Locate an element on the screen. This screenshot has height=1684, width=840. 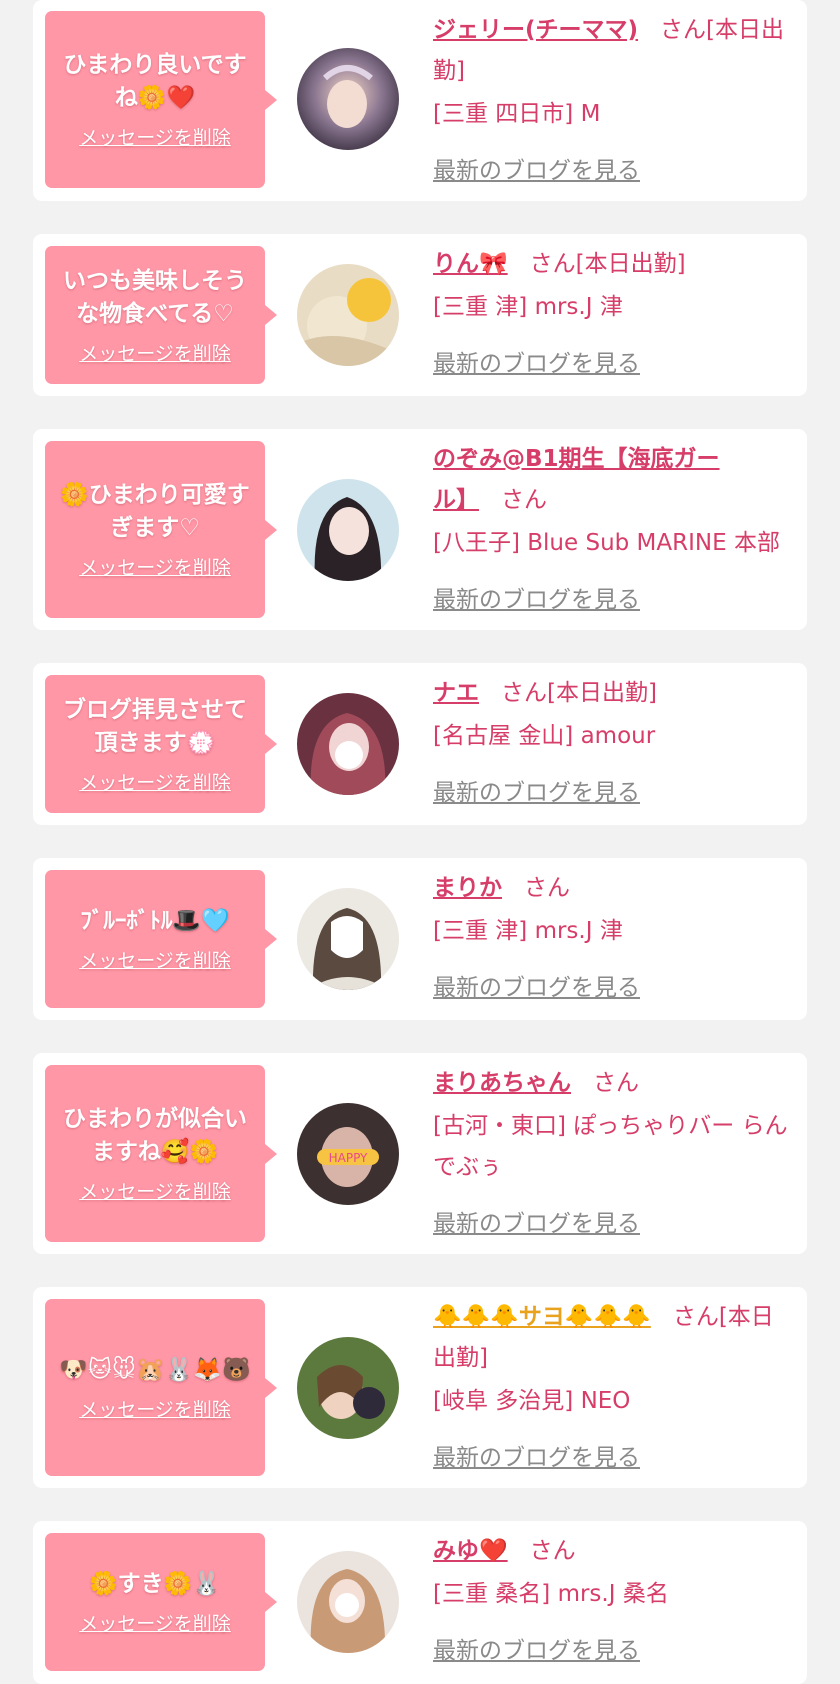
message-text: ひまわり良いですね🌼❤️ is located at coordinates (155, 81).